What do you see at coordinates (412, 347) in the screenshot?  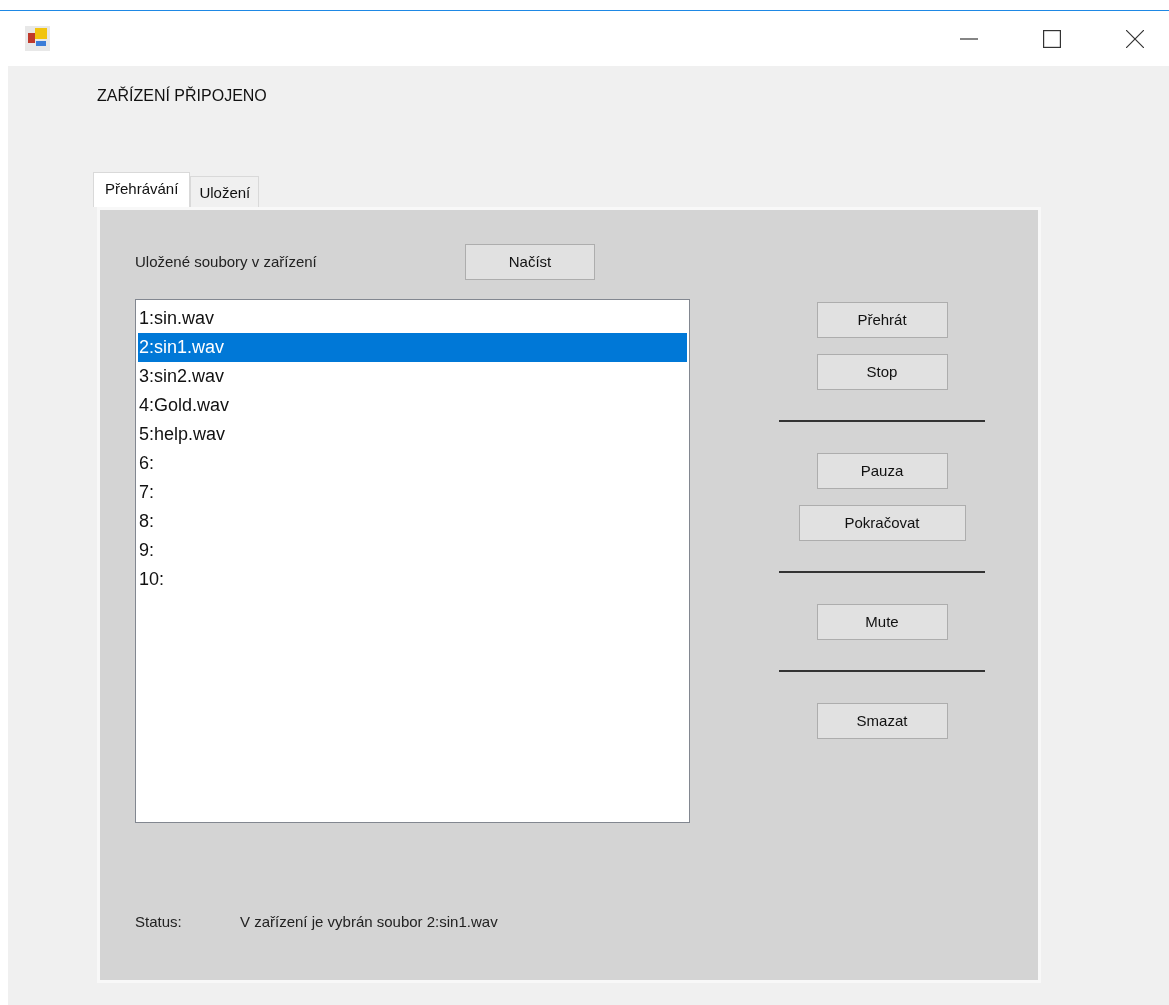 I see `file-item: 2:sin1.wav` at bounding box center [412, 347].